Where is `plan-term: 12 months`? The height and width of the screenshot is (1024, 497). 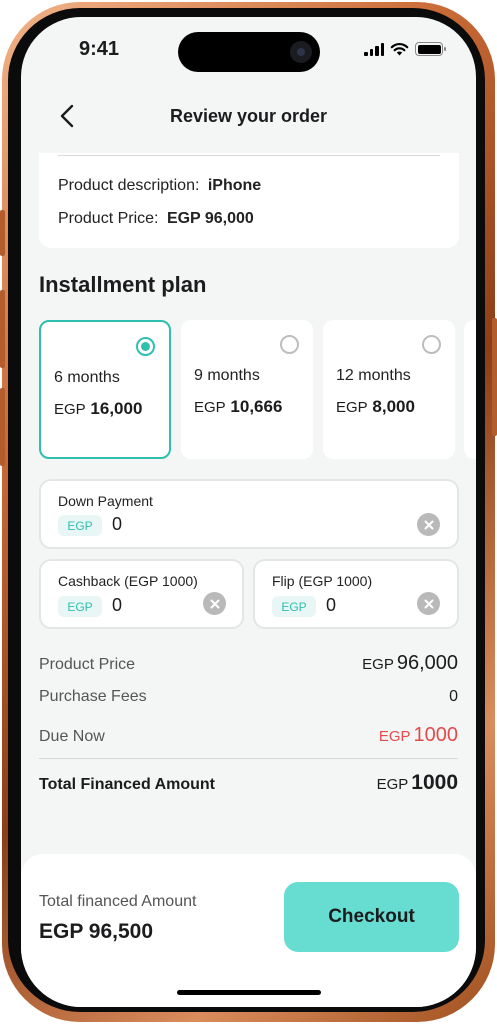
plan-term: 12 months is located at coordinates (373, 375).